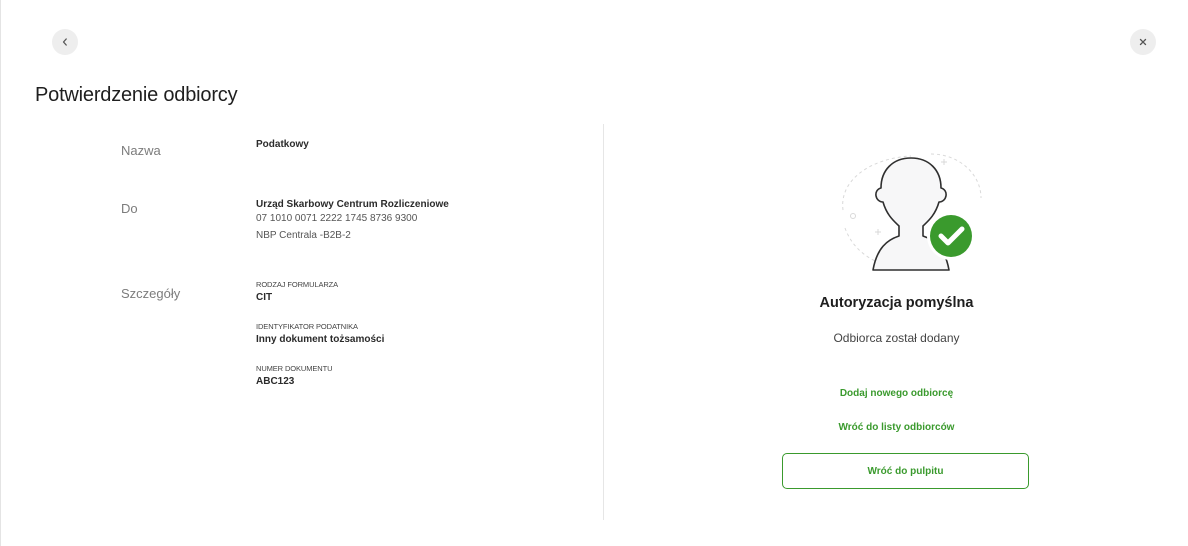  I want to click on chevron-left-icon, so click(64, 42).